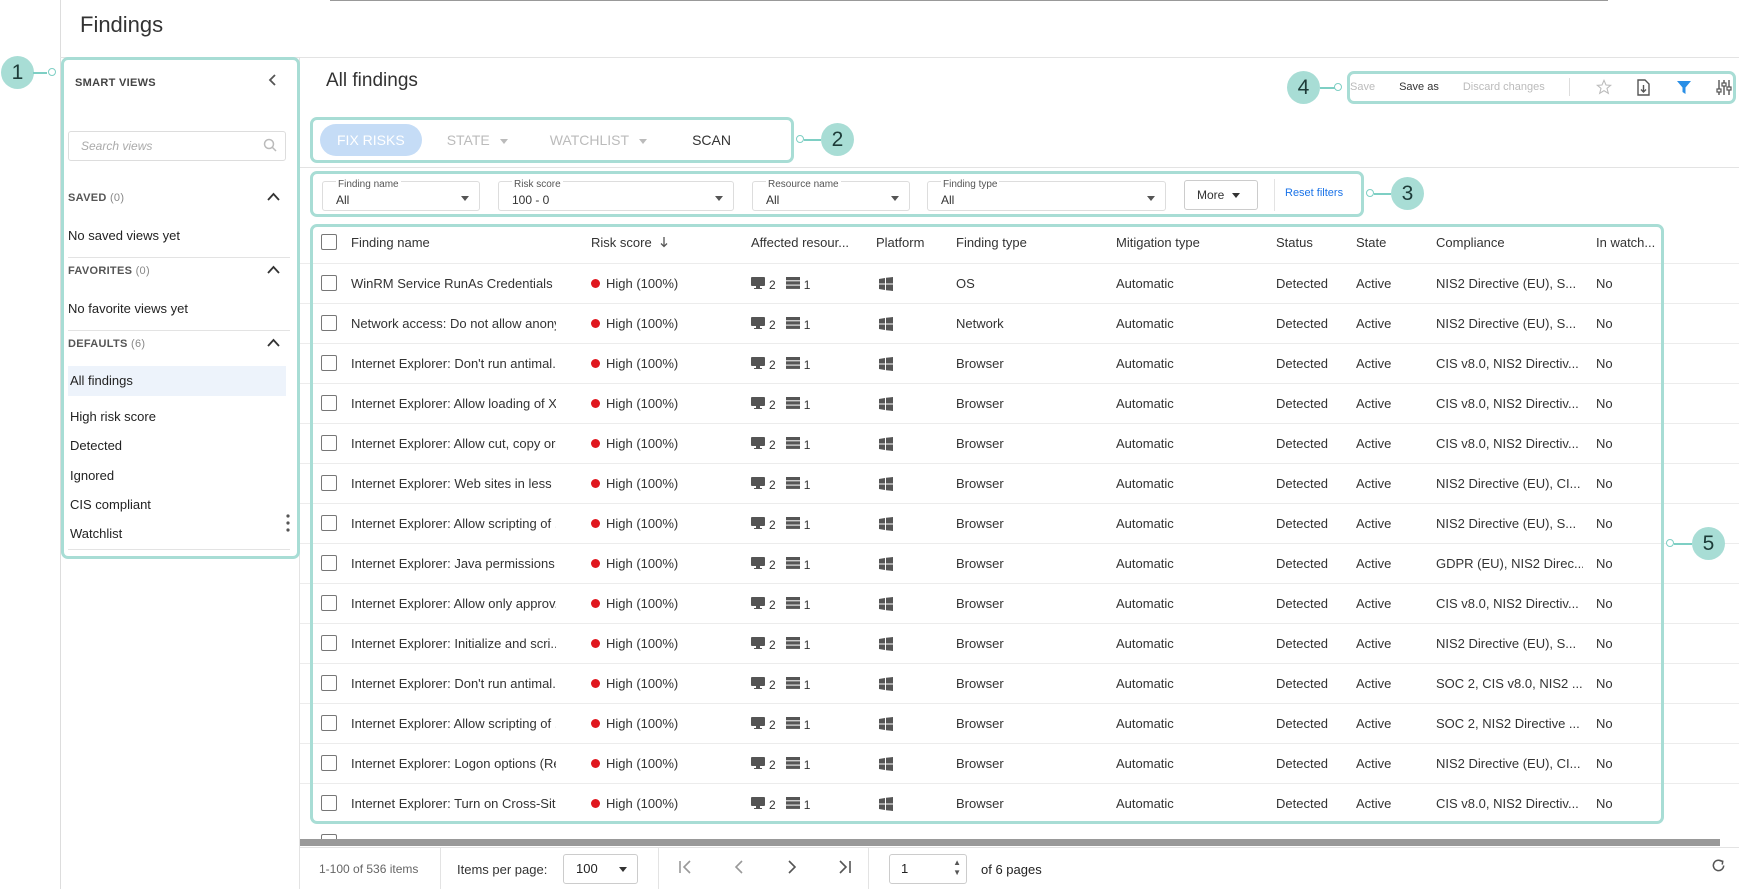 The image size is (1739, 889). What do you see at coordinates (502, 869) in the screenshot?
I see `items-per-page-label: Items per page:` at bounding box center [502, 869].